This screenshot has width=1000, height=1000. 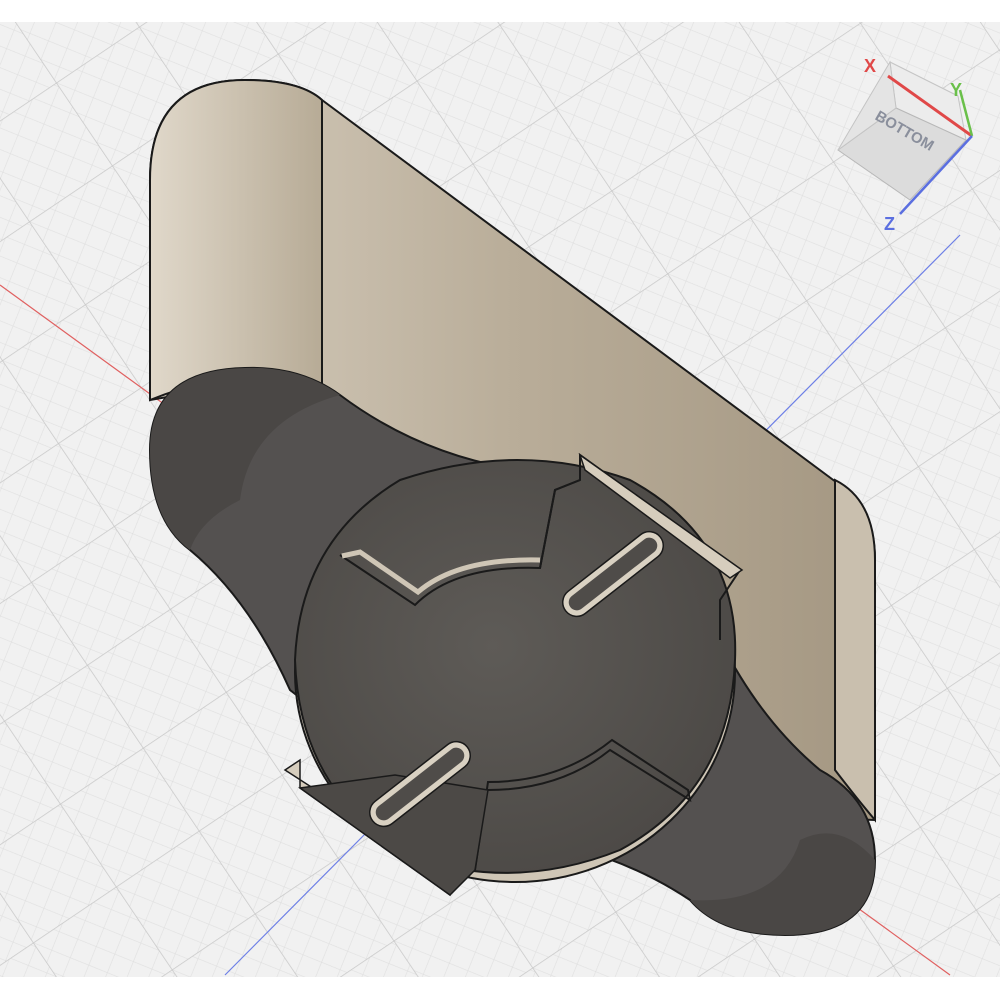 What do you see at coordinates (889, 224) in the screenshot?
I see `view-cube-z-label: Z` at bounding box center [889, 224].